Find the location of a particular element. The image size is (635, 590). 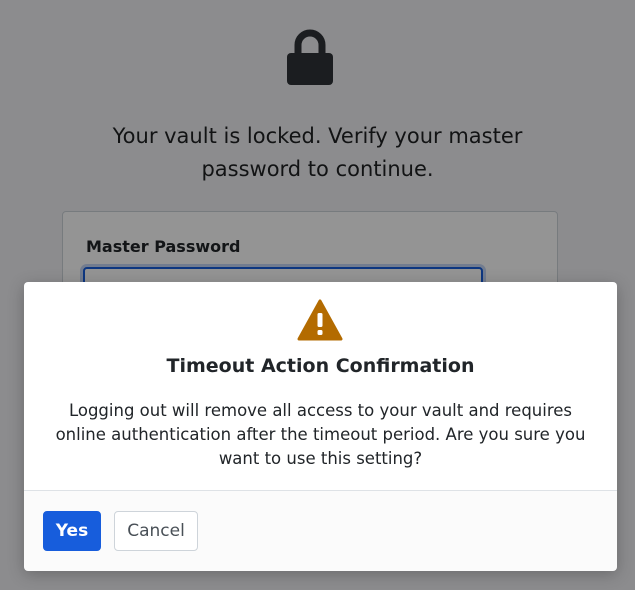

dialog-footer: Yes Cancel is located at coordinates (320, 530).